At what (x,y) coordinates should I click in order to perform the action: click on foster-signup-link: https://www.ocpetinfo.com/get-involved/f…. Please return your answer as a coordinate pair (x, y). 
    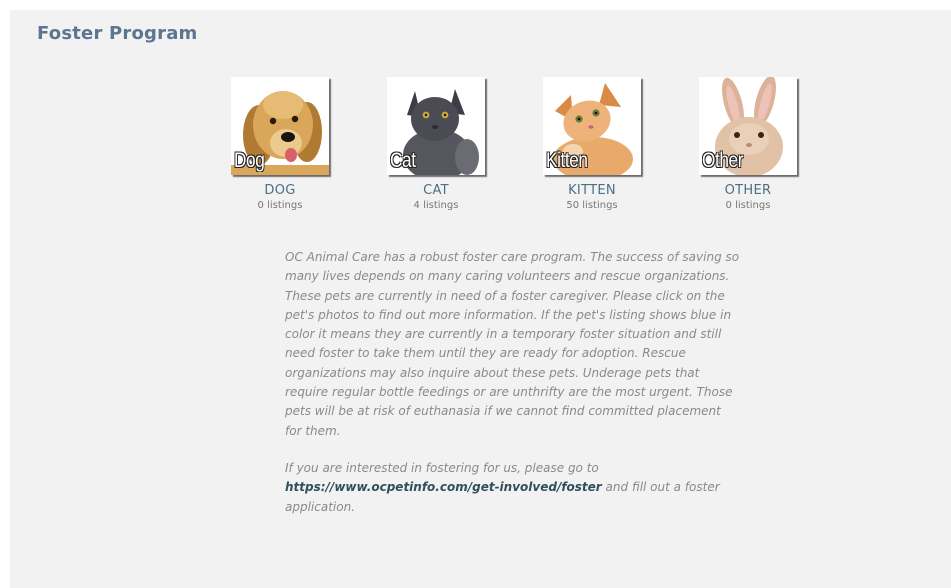
    Looking at the image, I should click on (443, 487).